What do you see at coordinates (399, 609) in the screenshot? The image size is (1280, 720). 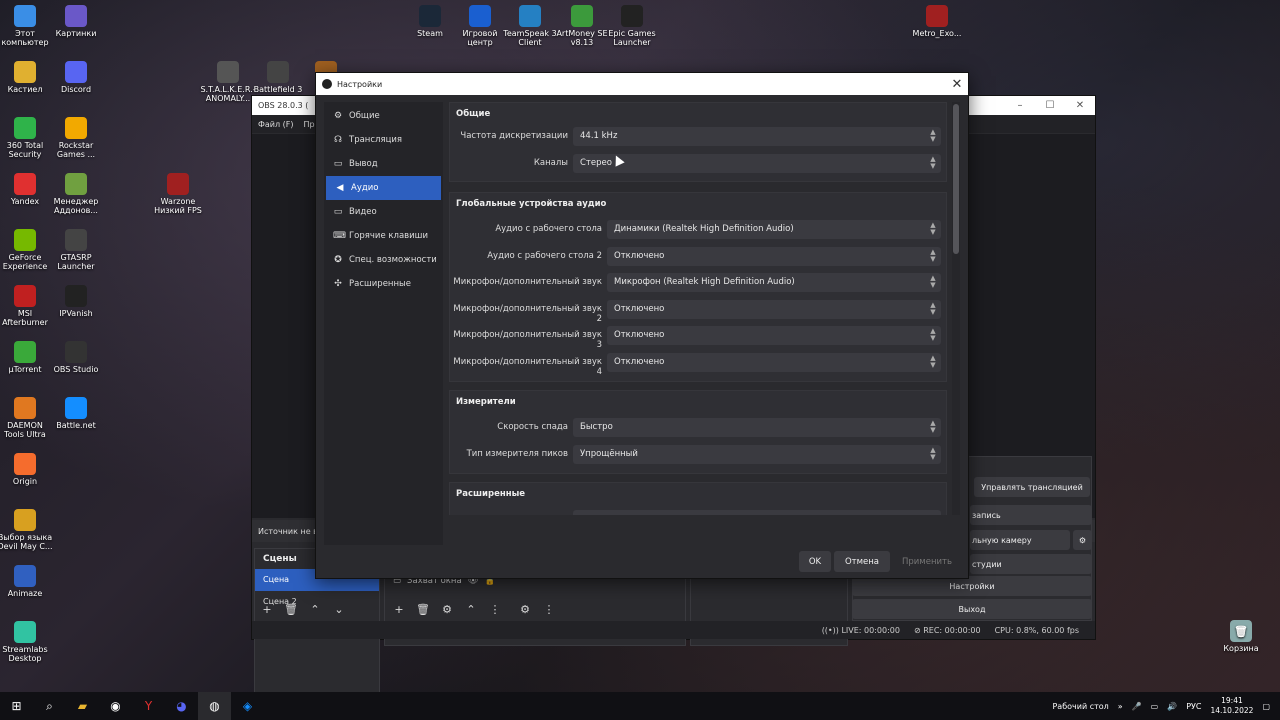 I see `add-source-button: +` at bounding box center [399, 609].